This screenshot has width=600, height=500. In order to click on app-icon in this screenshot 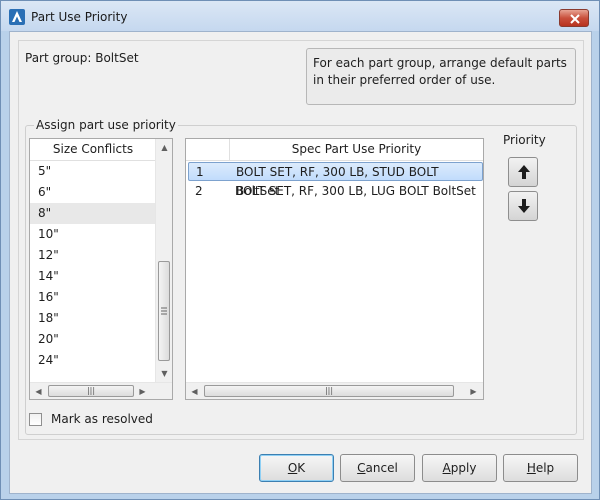, I will do `click(17, 17)`.